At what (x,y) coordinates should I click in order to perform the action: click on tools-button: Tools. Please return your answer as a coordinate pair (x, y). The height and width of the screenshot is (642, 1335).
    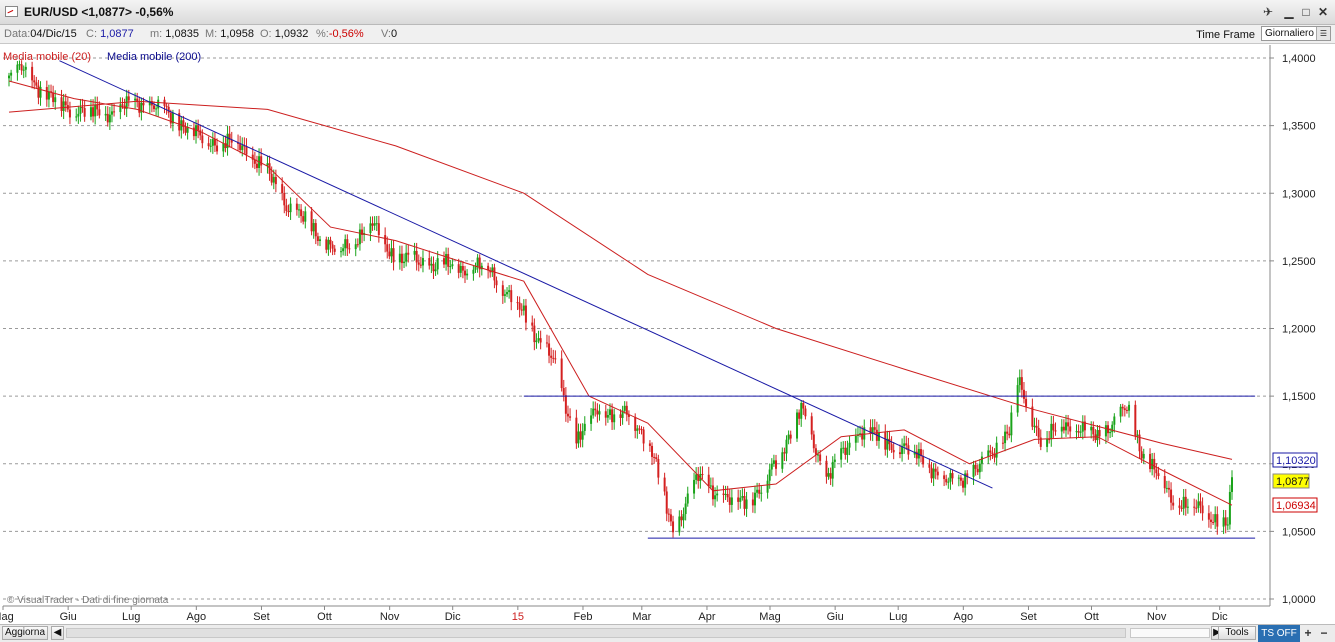
    Looking at the image, I should click on (1237, 633).